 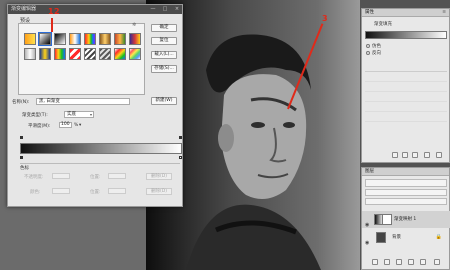 What do you see at coordinates (438, 237) in the screenshot?
I see `lock-icon: 🔒` at bounding box center [438, 237].